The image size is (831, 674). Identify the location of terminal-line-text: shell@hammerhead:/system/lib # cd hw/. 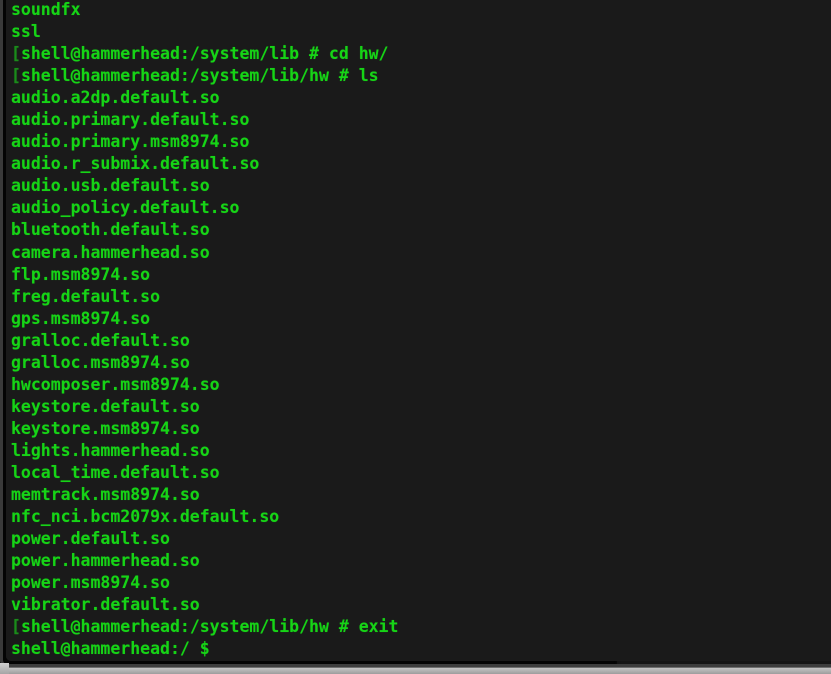
(204, 54).